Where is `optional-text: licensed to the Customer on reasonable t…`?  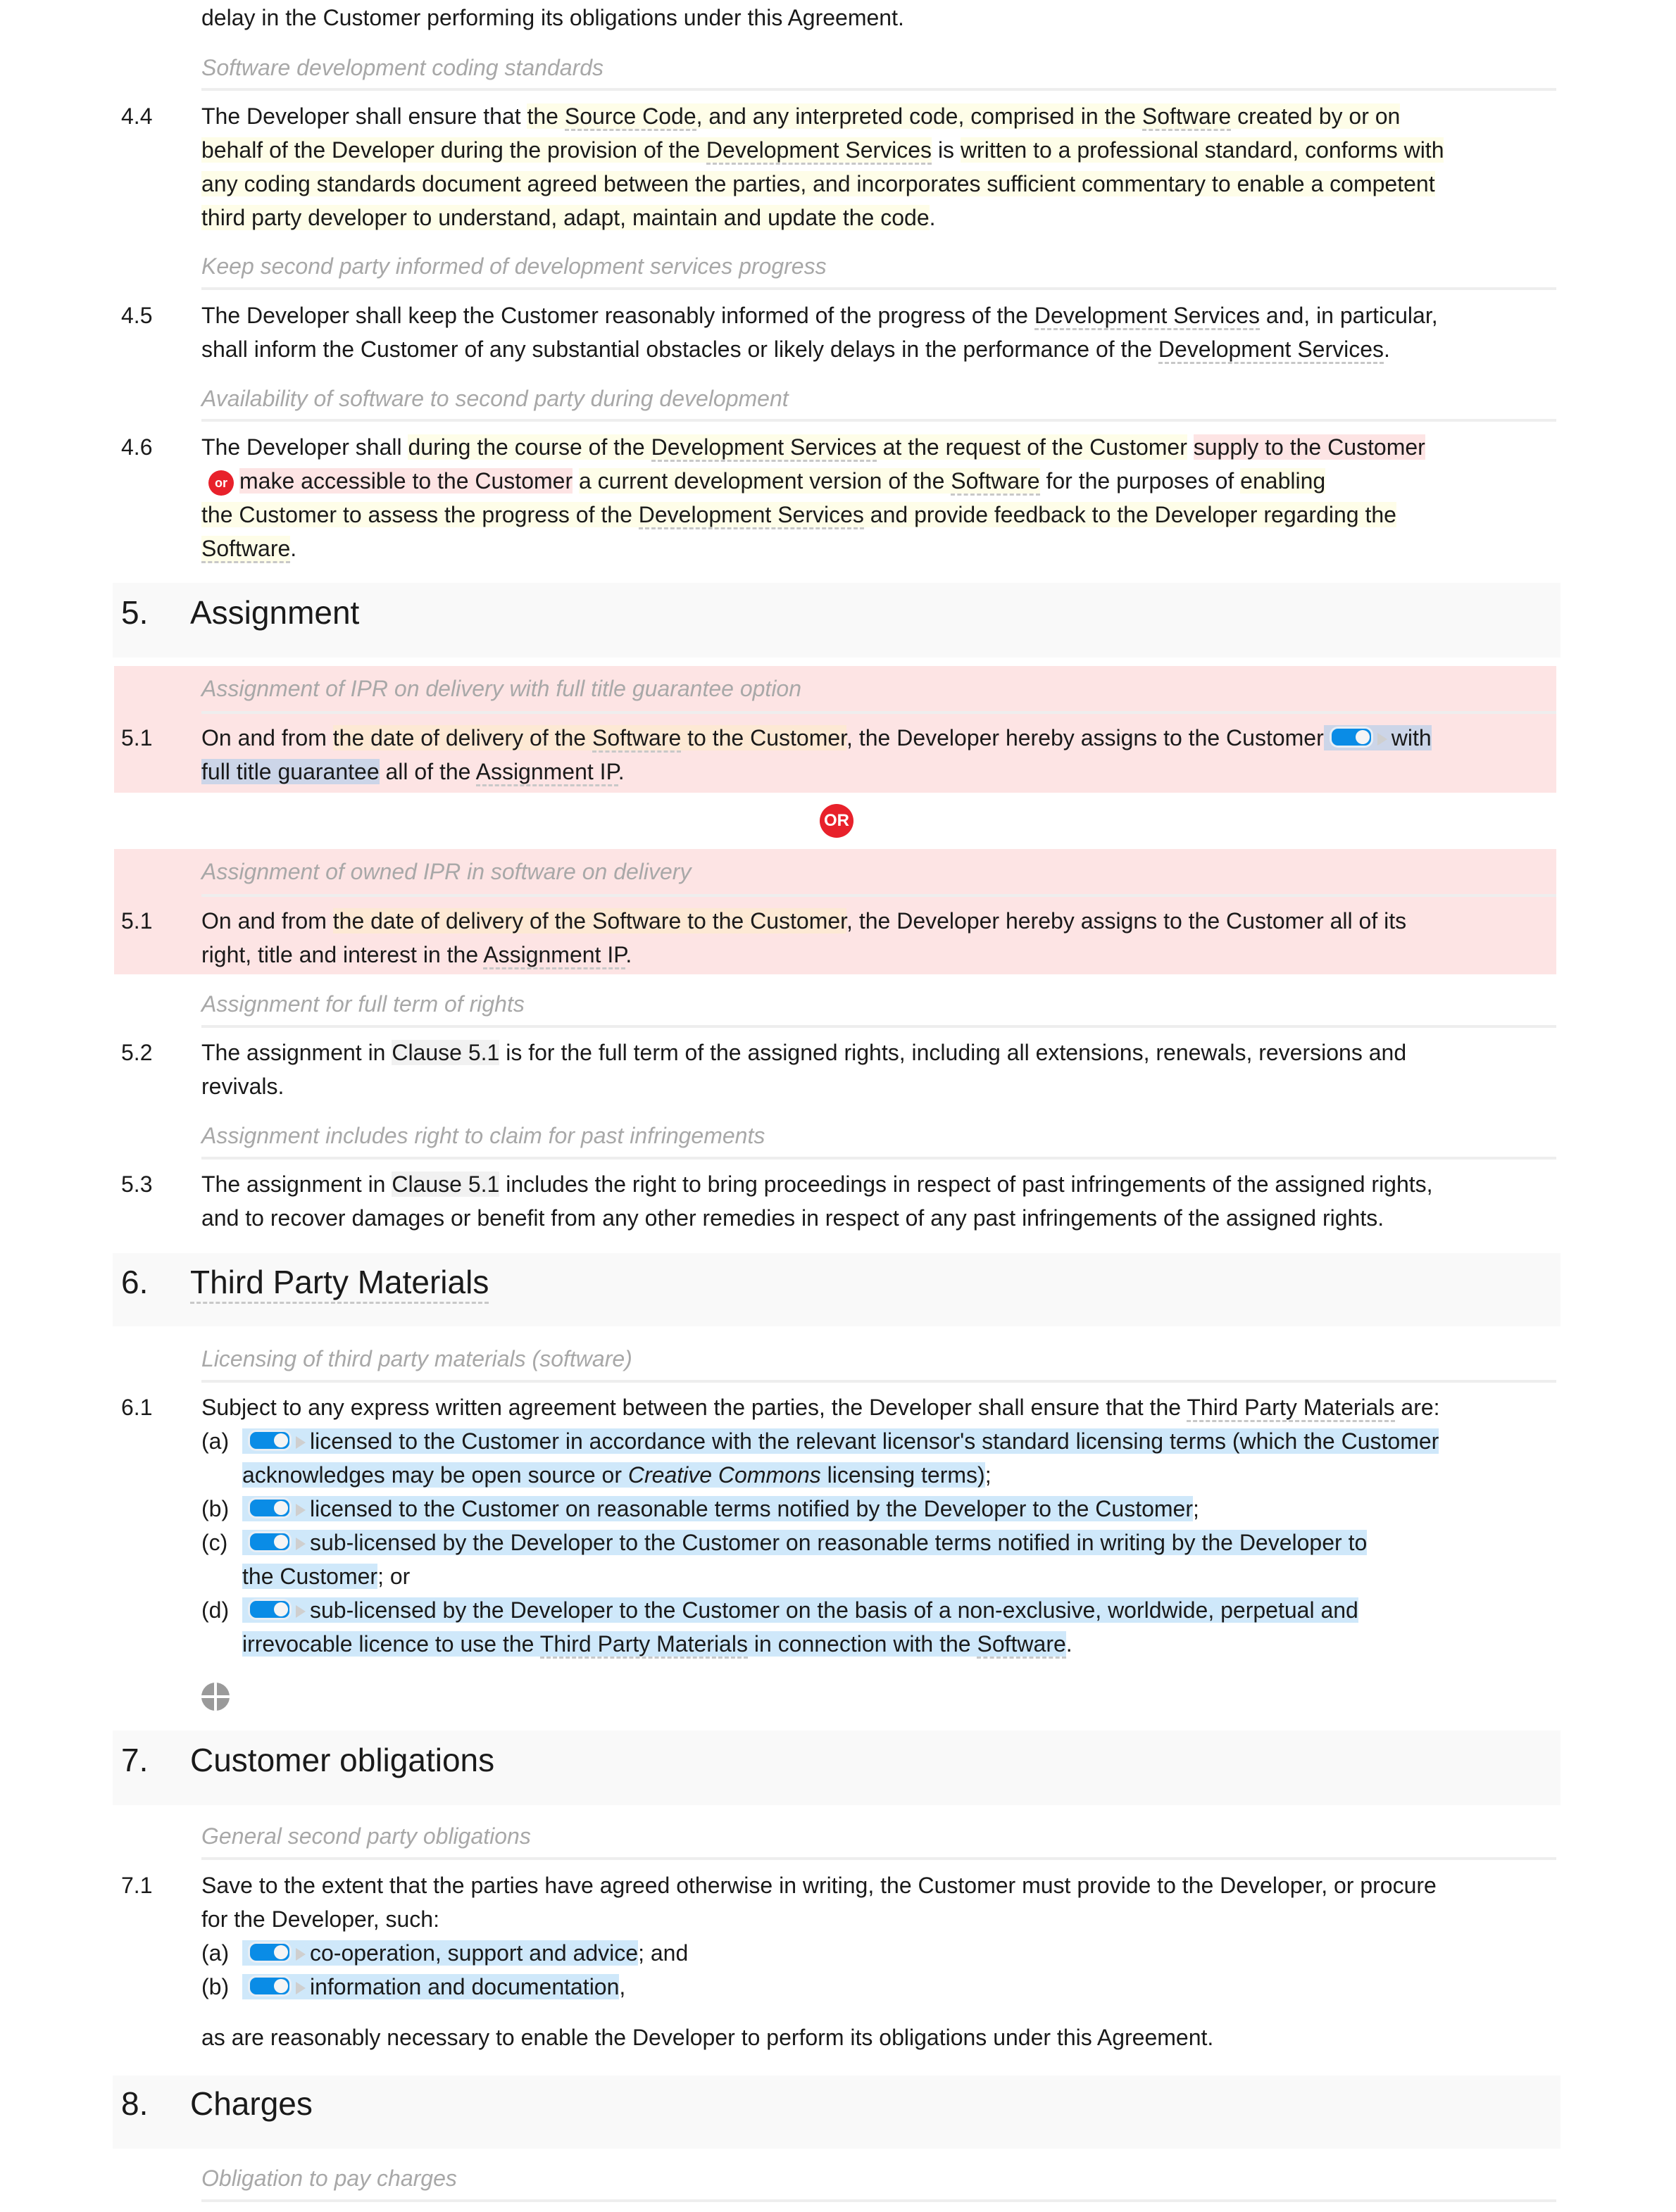
optional-text: licensed to the Customer on reasonable t… is located at coordinates (718, 1509).